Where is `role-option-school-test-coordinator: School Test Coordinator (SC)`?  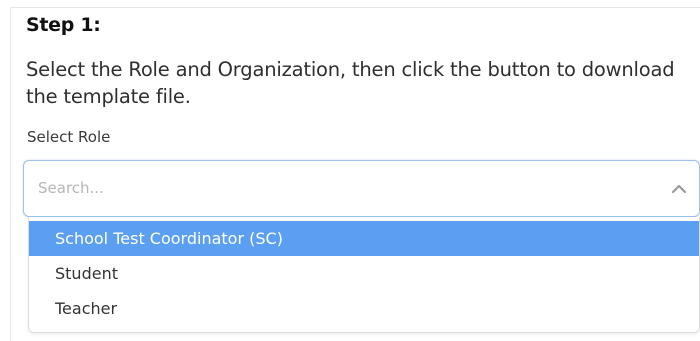 role-option-school-test-coordinator: School Test Coordinator (SC) is located at coordinates (364, 238).